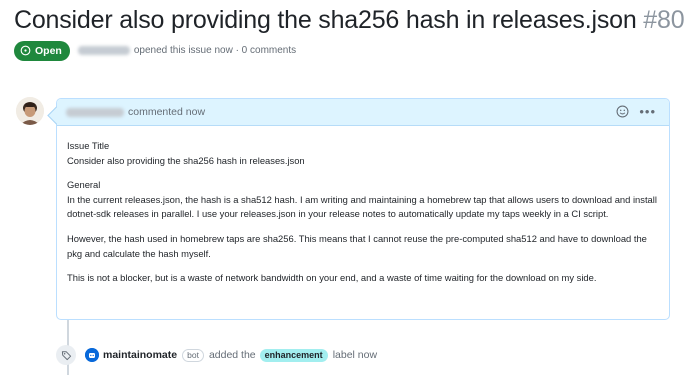  Describe the element at coordinates (25, 50) in the screenshot. I see `issue-opened-icon` at that location.